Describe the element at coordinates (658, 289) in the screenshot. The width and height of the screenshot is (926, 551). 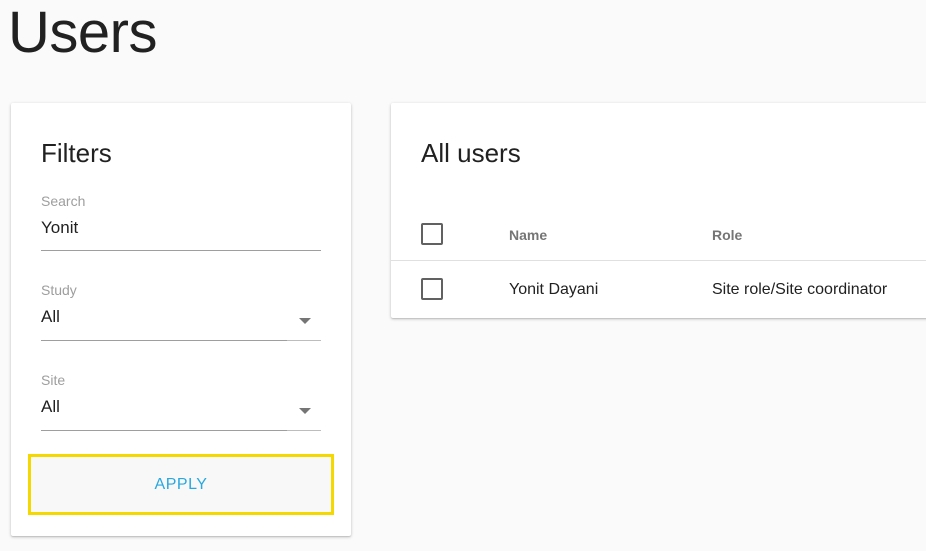
I see `table-row: Yonit Dayani Site role/Site coordinator` at that location.